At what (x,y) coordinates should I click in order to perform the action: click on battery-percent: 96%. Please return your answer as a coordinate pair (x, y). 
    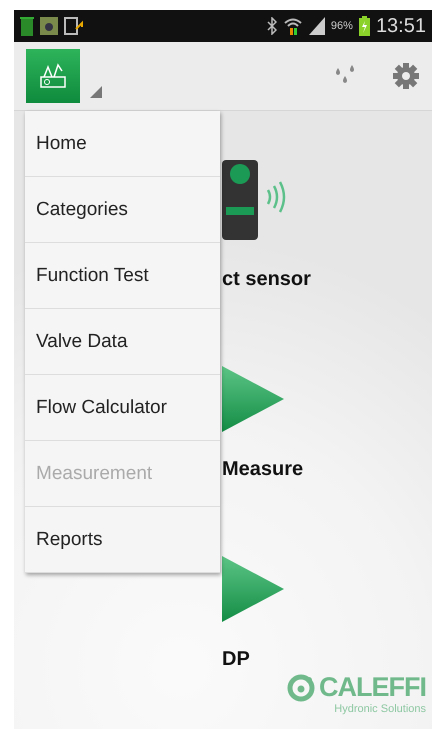
    Looking at the image, I should click on (341, 26).